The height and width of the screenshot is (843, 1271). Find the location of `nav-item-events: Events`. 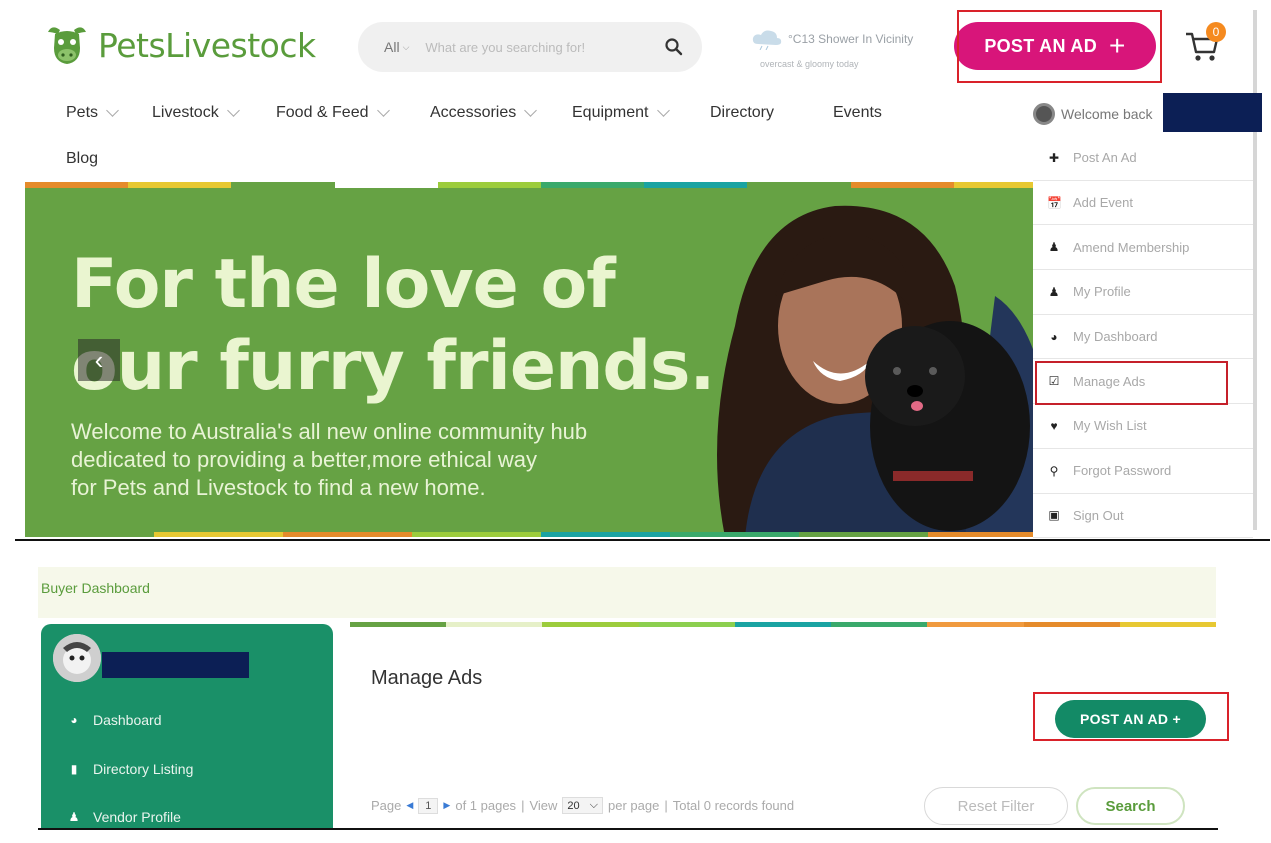

nav-item-events: Events is located at coordinates (857, 113).